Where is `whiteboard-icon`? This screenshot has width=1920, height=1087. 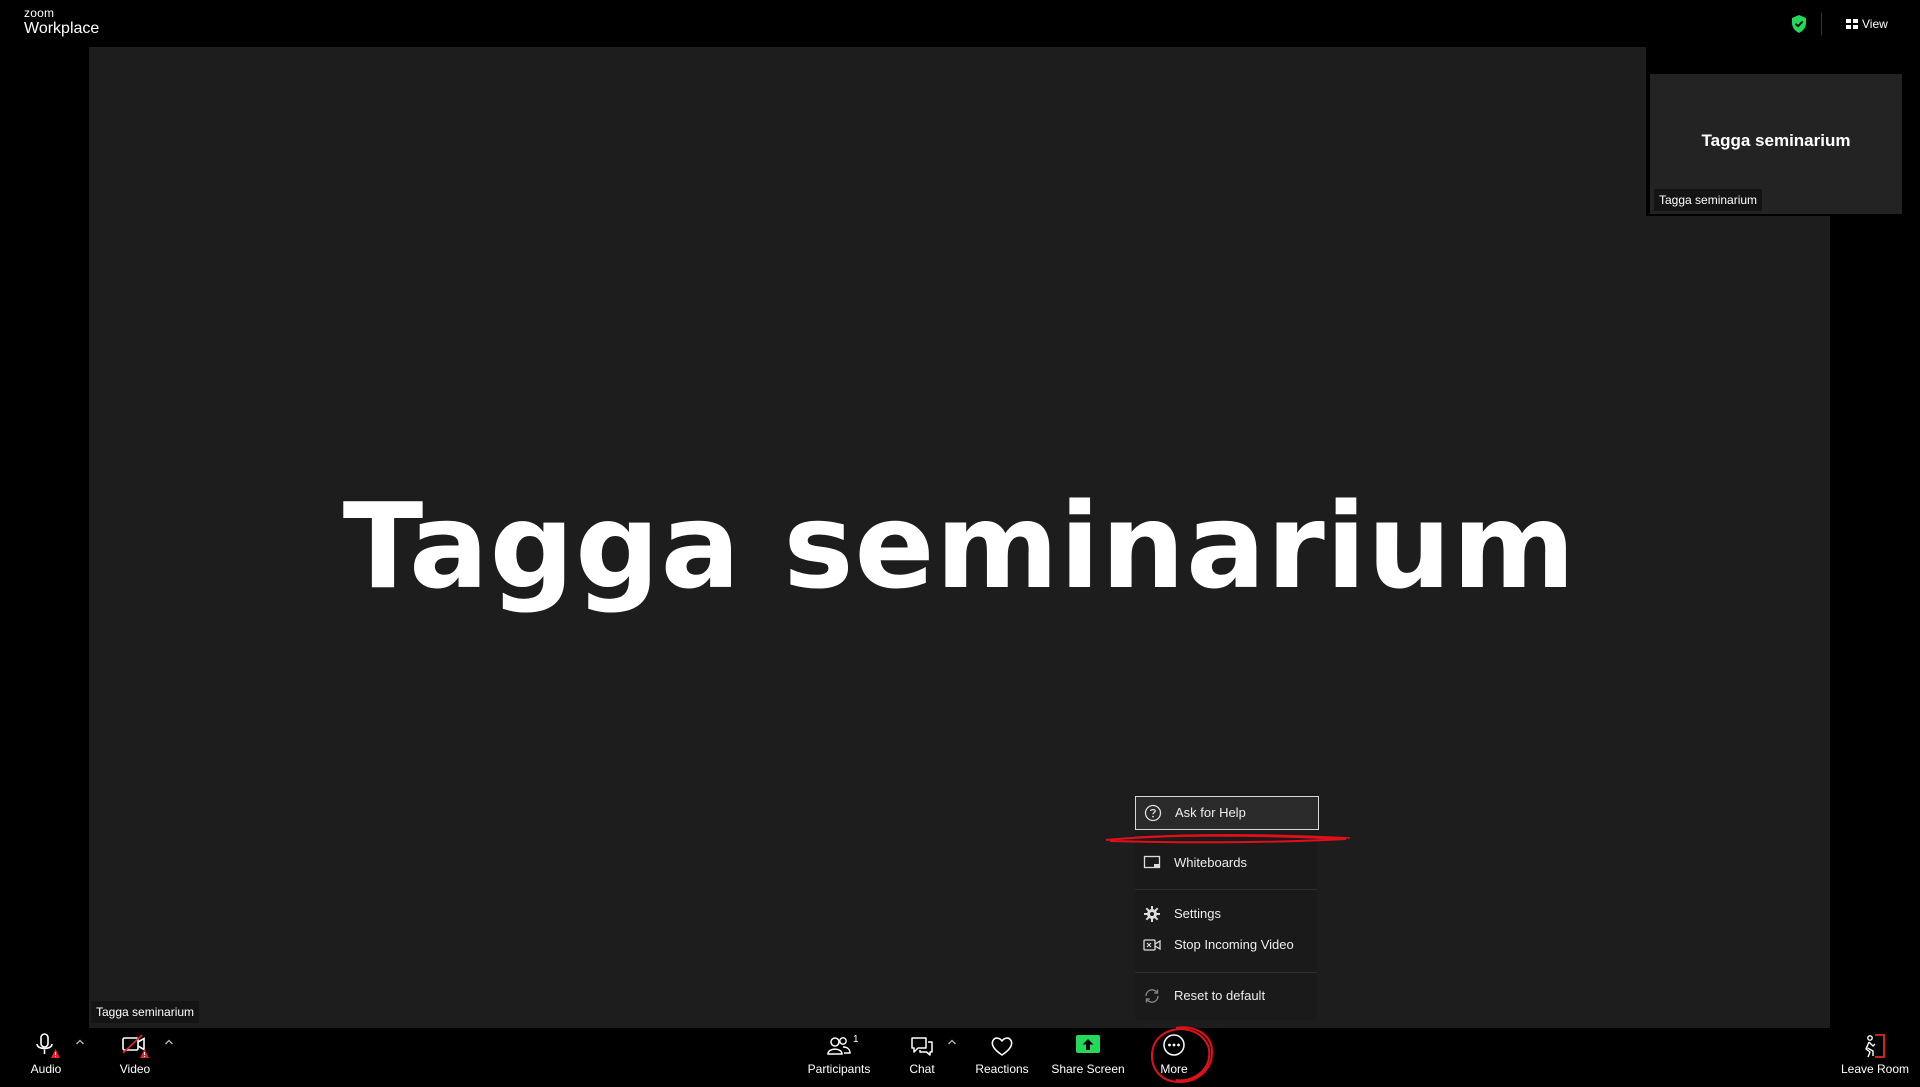
whiteboard-icon is located at coordinates (1152, 862).